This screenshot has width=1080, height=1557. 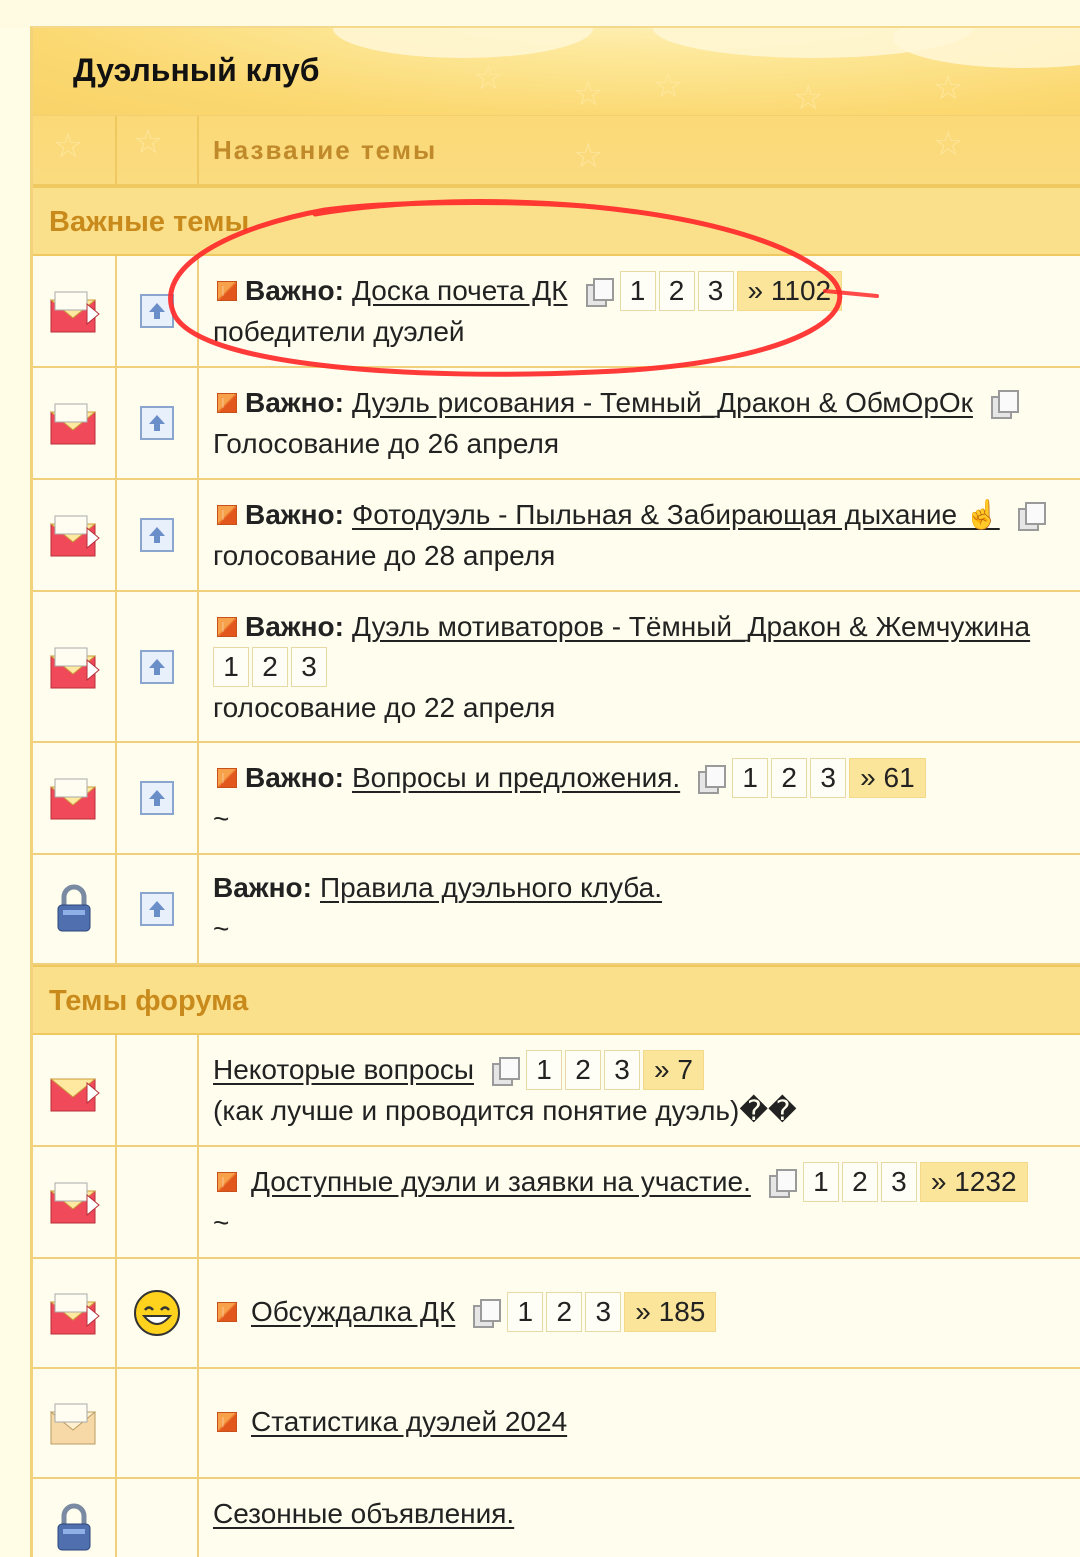 What do you see at coordinates (339, 331) in the screenshot?
I see `topic-description: победители дуэлей` at bounding box center [339, 331].